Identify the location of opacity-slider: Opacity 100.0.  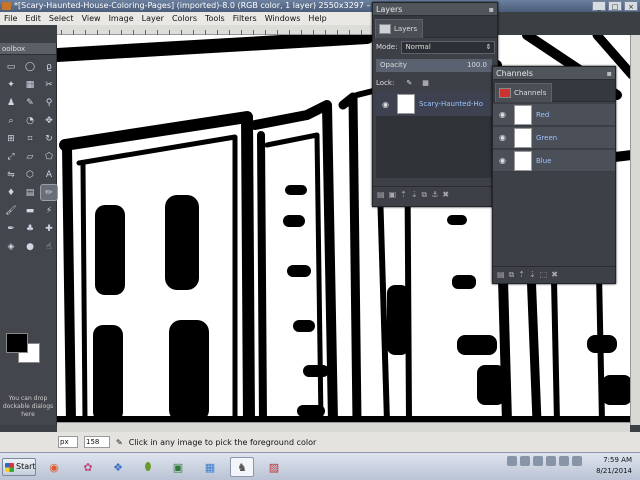
(434, 65).